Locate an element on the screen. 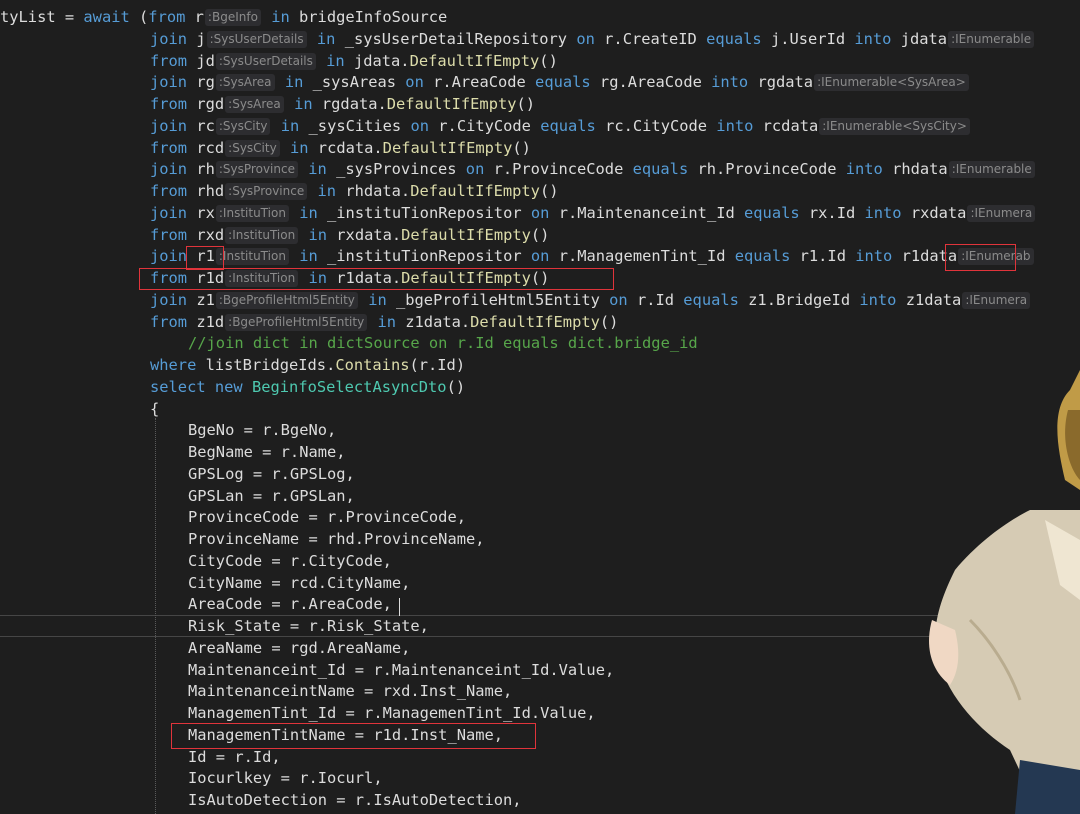 This screenshot has height=814, width=1080. code-token: new is located at coordinates (228, 386).